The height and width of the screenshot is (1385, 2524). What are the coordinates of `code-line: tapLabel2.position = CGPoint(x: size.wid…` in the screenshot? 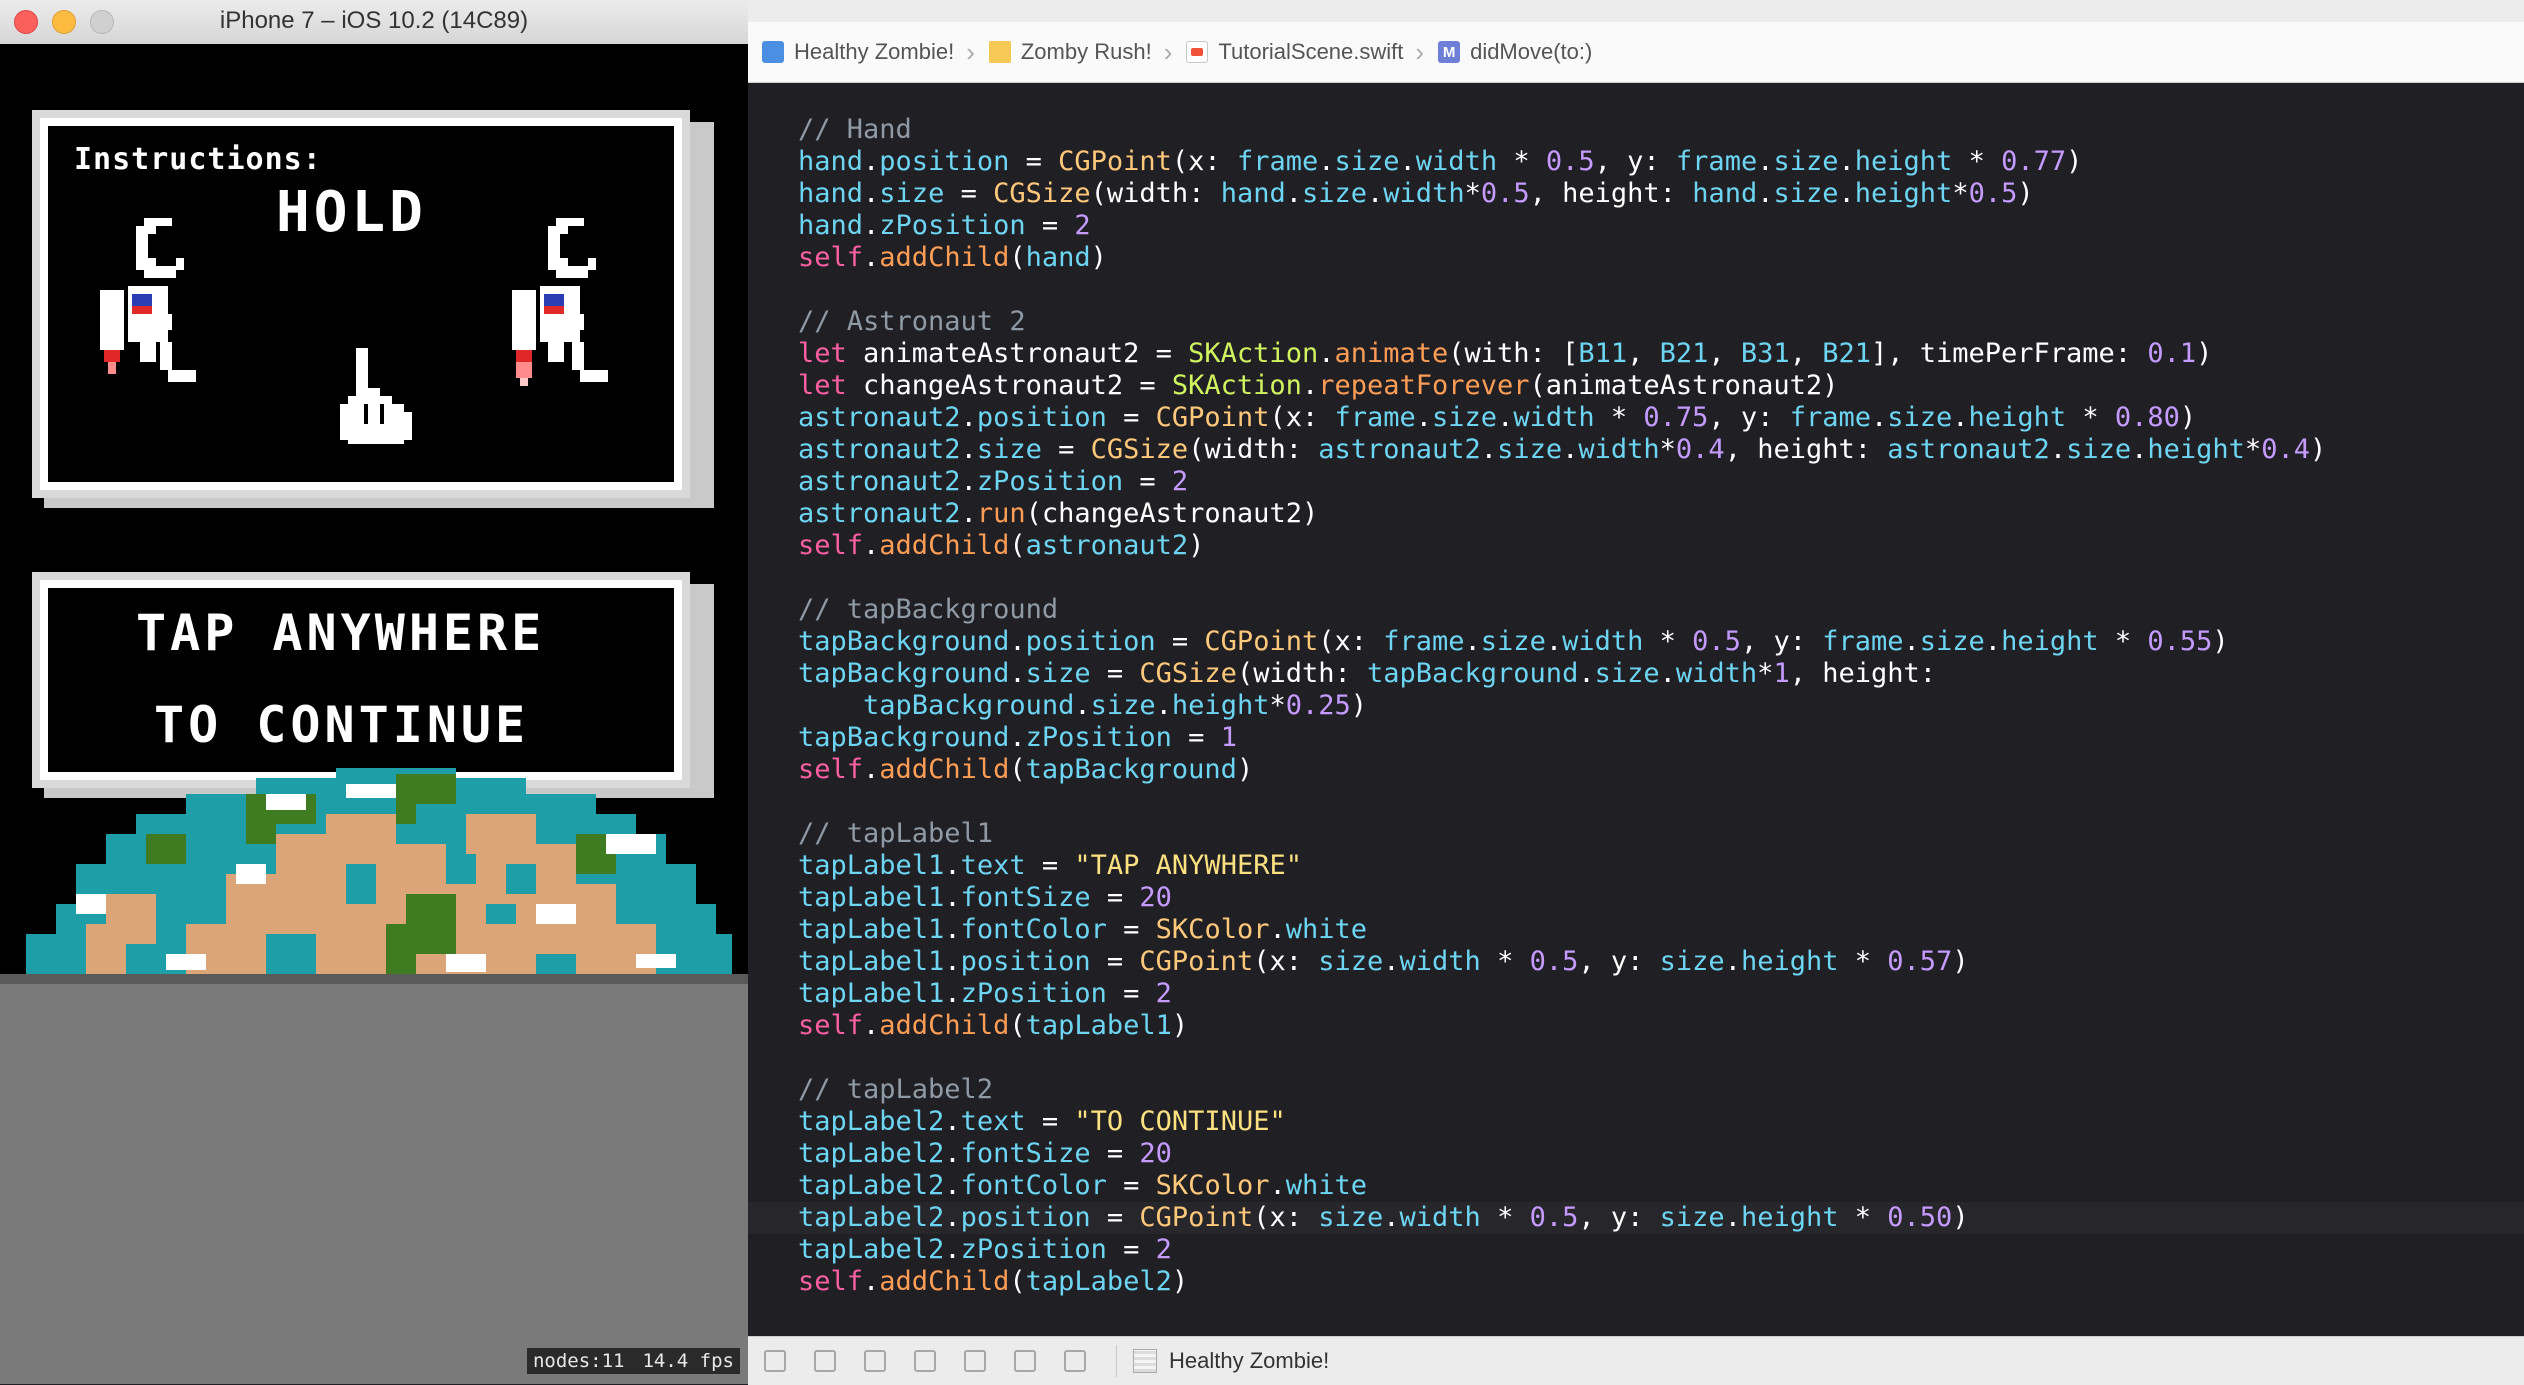 It's located at (1636, 1218).